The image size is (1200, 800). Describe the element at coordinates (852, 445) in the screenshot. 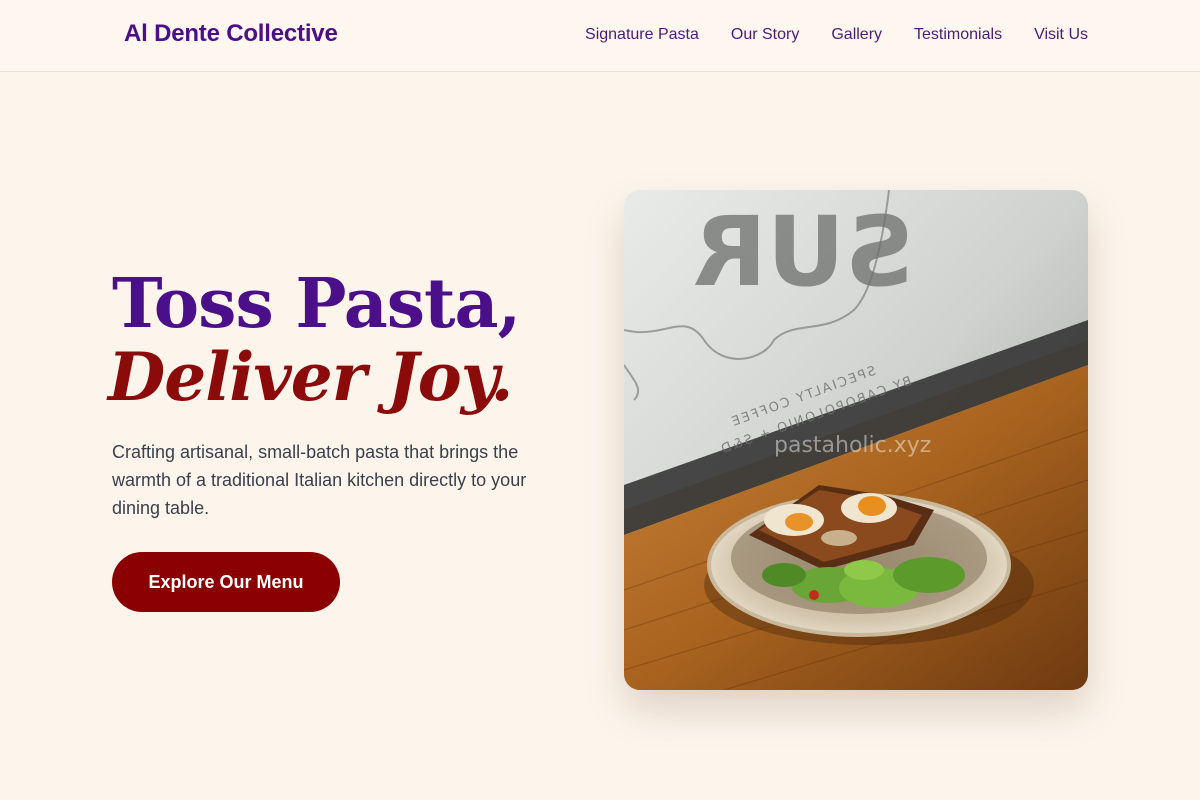

I see `image-watermark: pastaholic.xyz` at that location.